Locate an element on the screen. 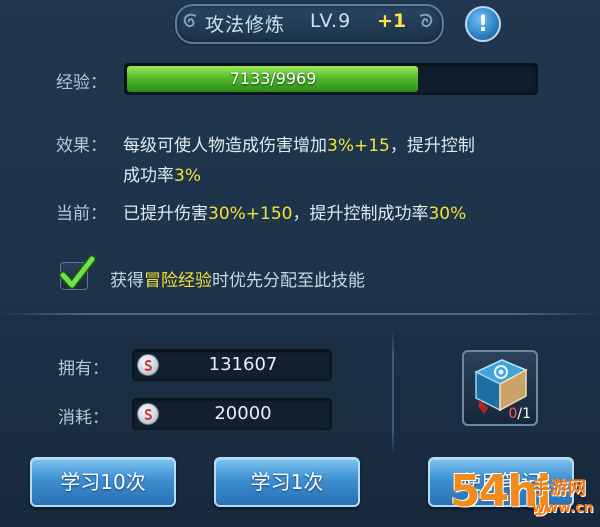 The width and height of the screenshot is (600, 527). vertical-divider is located at coordinates (393, 392).